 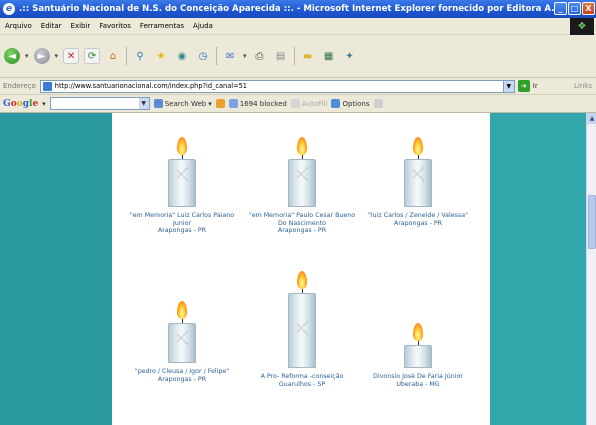 I want to click on google-logo: Google, so click(x=20, y=104).